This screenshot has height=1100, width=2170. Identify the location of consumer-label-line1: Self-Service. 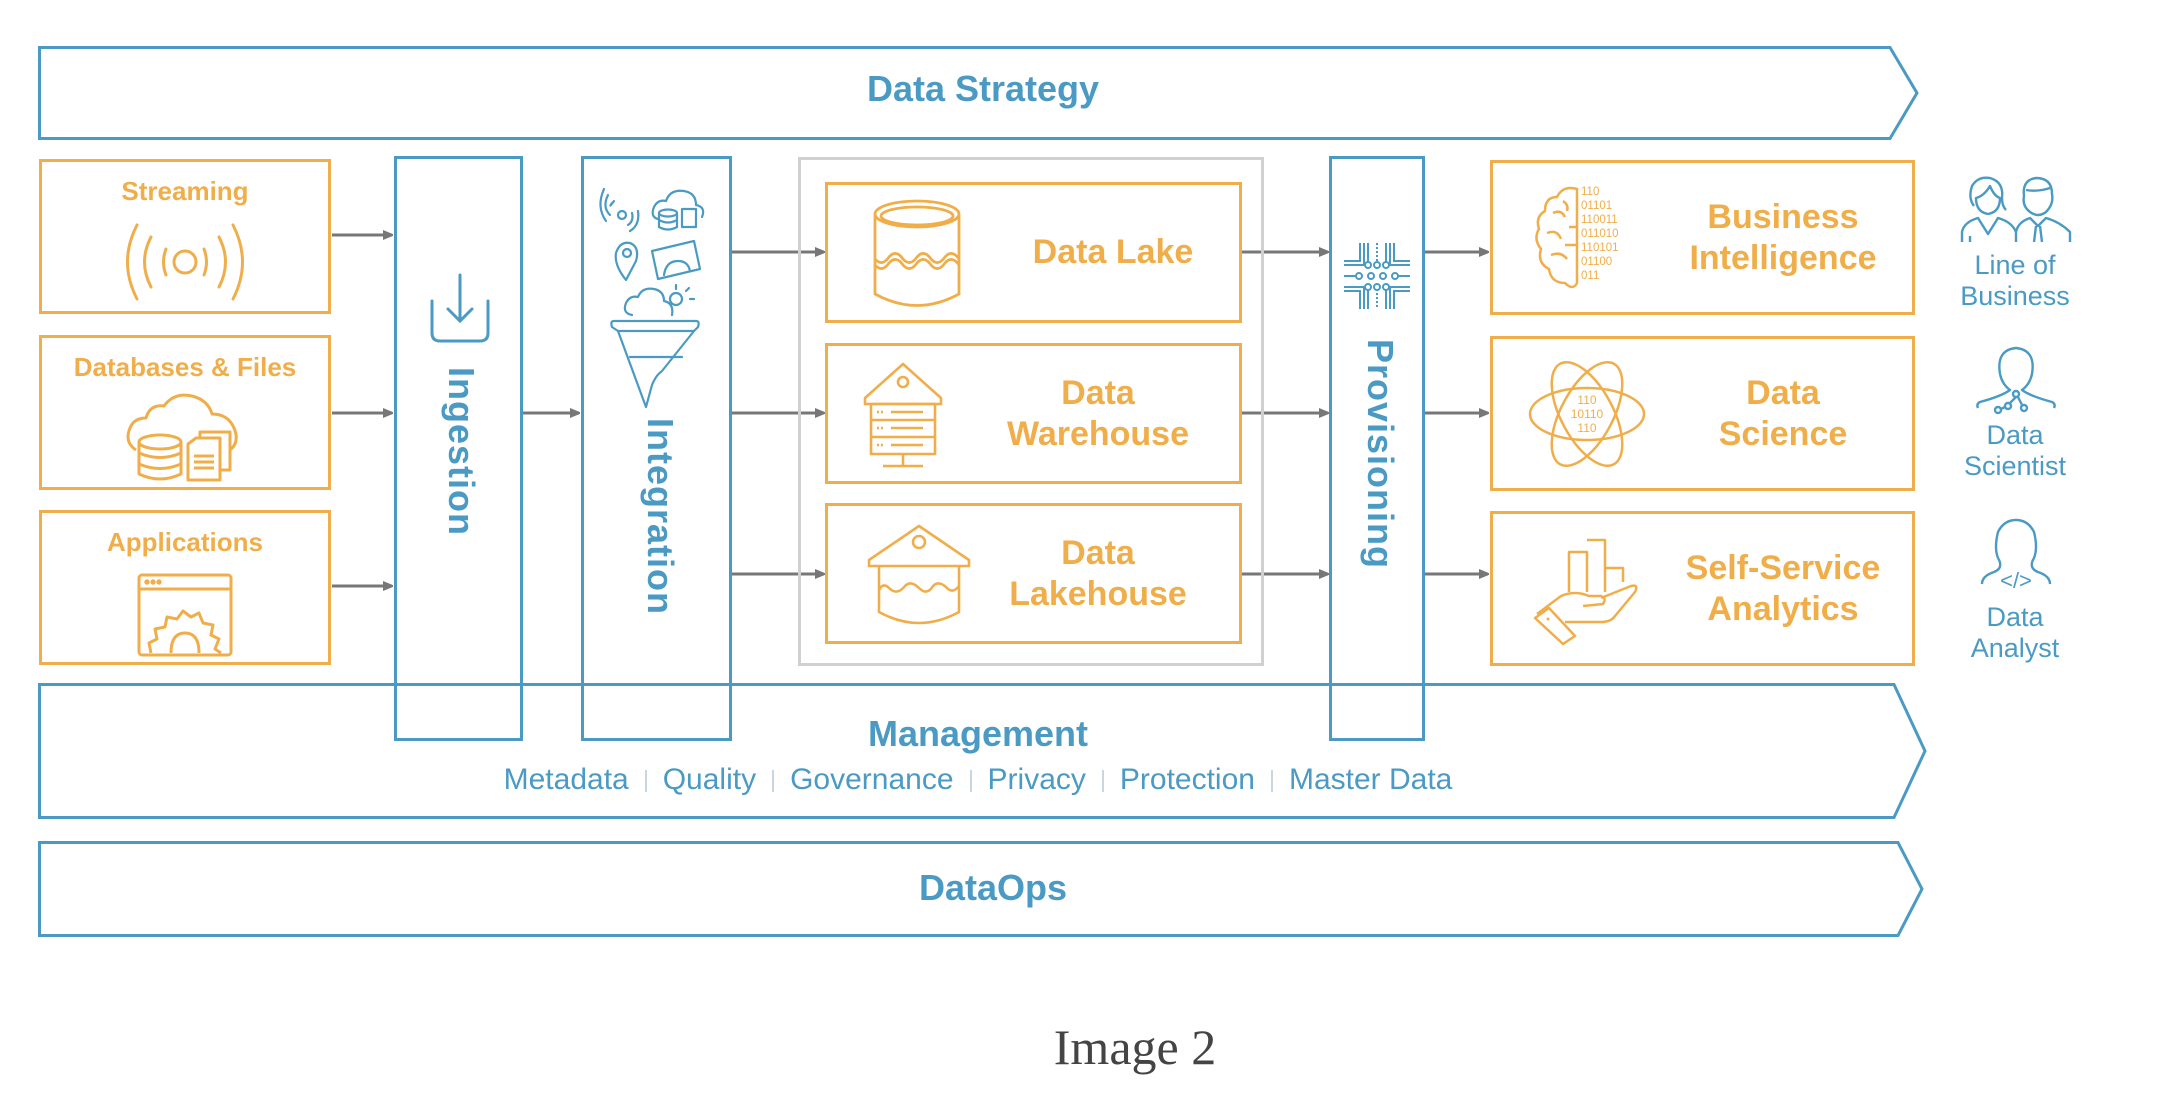
(1783, 567).